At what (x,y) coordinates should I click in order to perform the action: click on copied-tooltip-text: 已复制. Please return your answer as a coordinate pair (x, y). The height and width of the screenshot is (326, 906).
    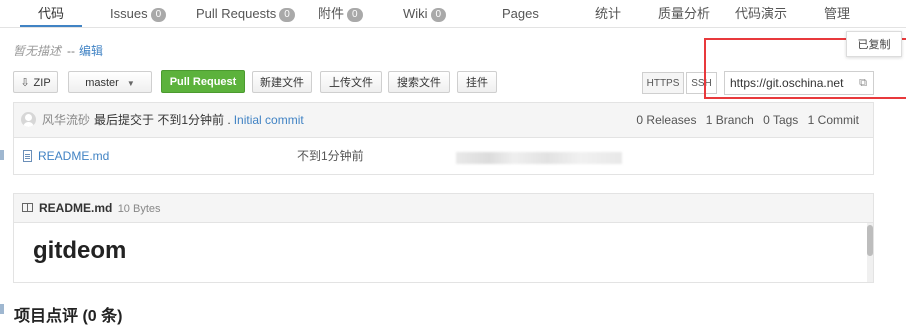
    Looking at the image, I should click on (874, 45).